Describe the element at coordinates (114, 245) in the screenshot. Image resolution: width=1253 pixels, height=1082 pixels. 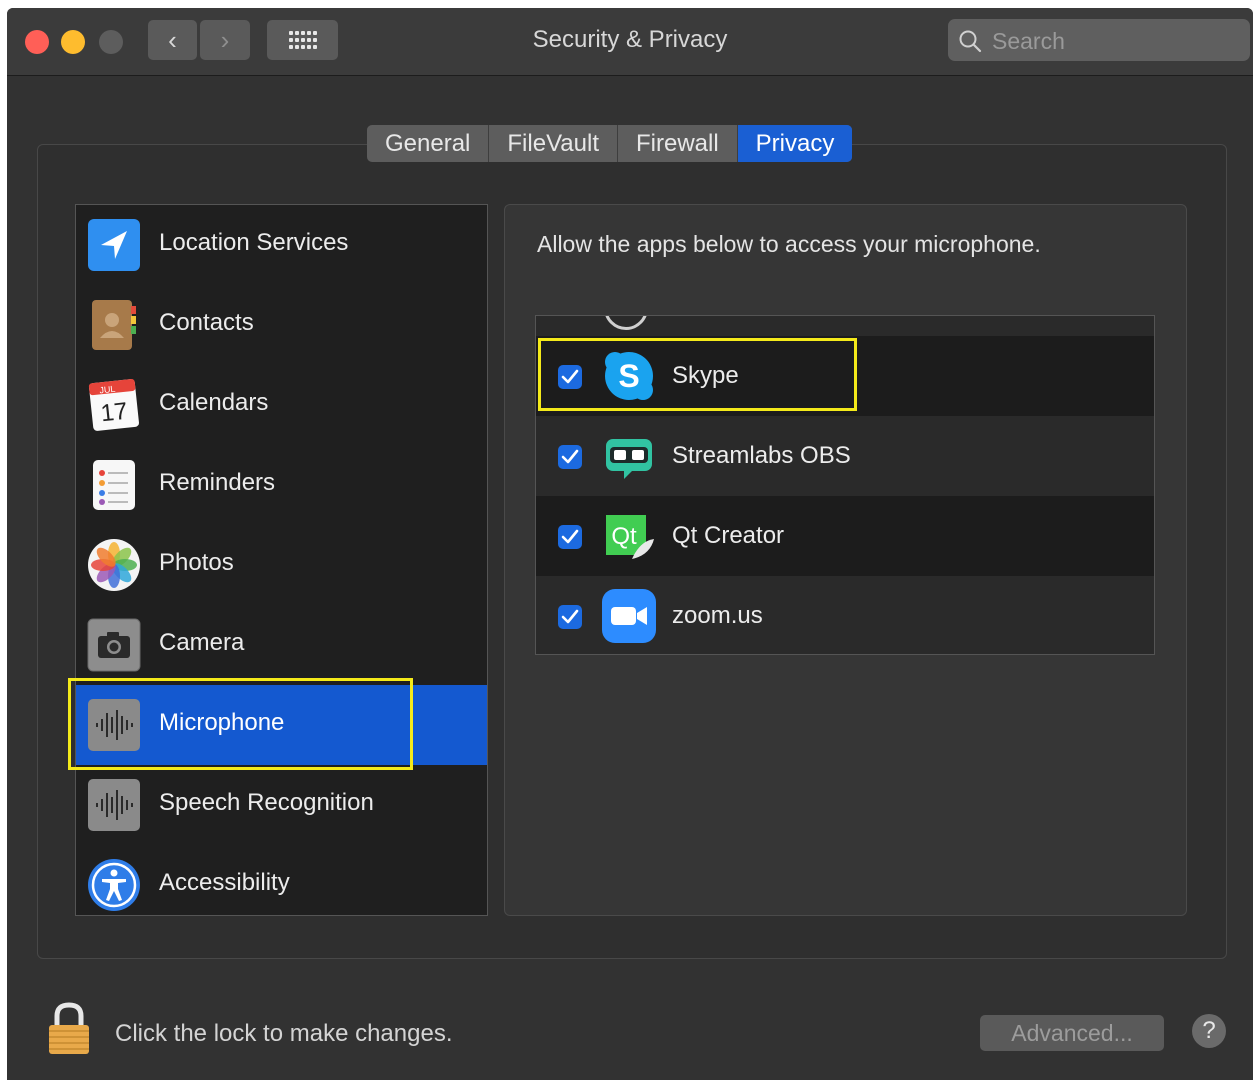
I see `location-arrow-icon` at that location.